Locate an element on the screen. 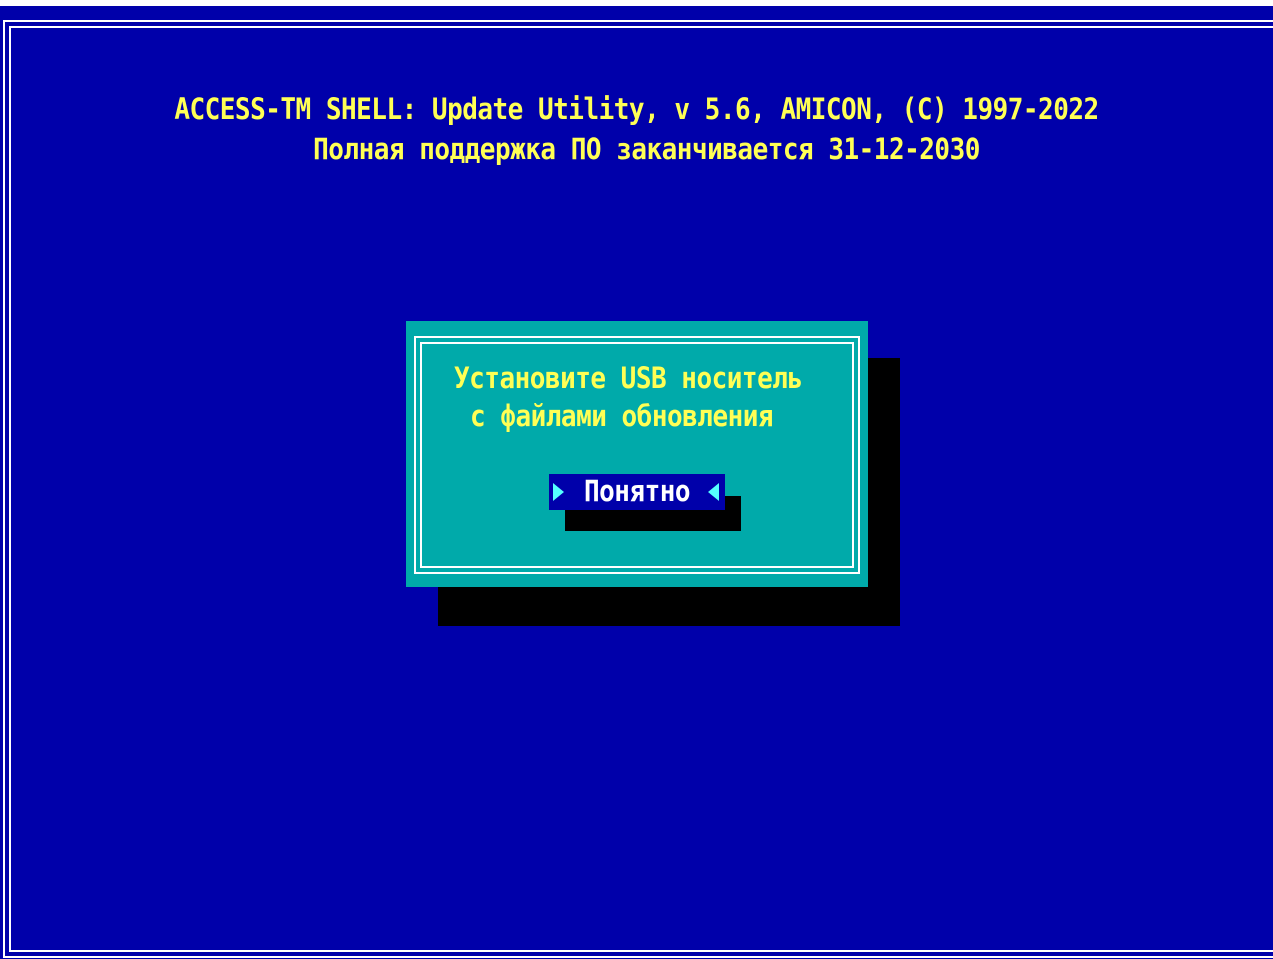 Image resolution: width=1273 pixels, height=959 pixels. triangle-right-icon is located at coordinates (558, 492).